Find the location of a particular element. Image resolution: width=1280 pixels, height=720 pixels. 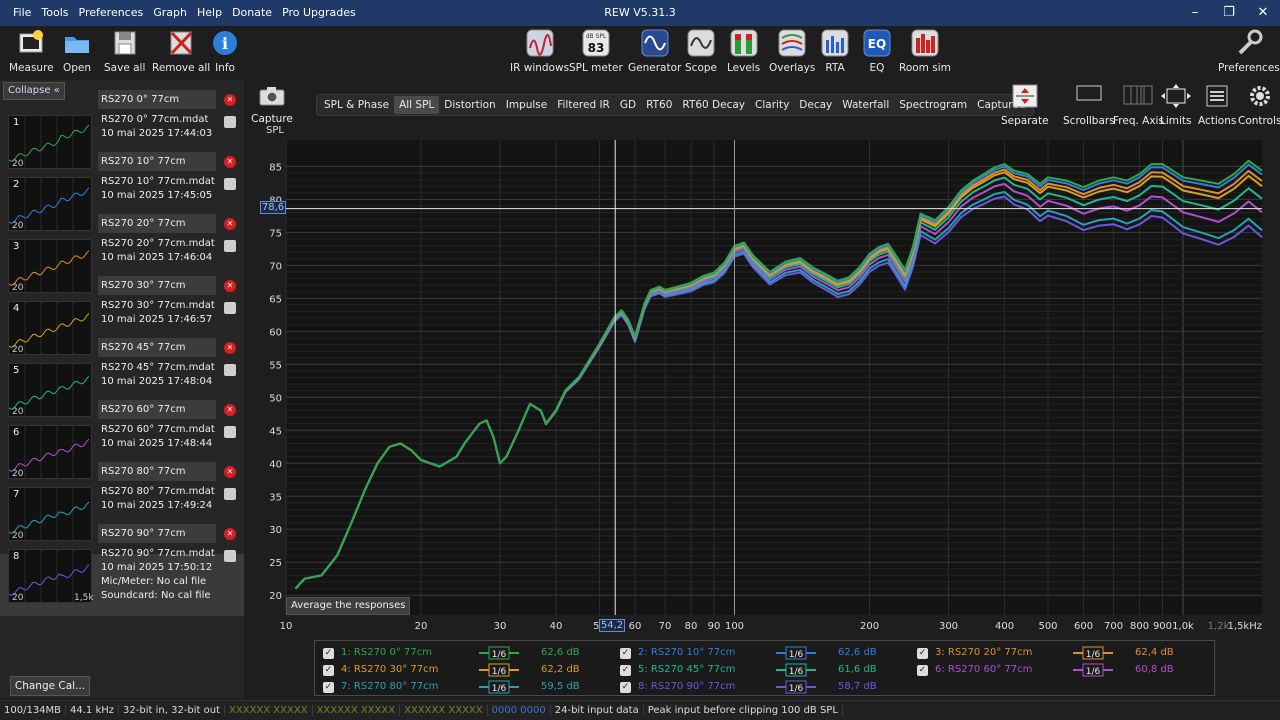

ir-windows-button: IR windows is located at coordinates (539, 51).